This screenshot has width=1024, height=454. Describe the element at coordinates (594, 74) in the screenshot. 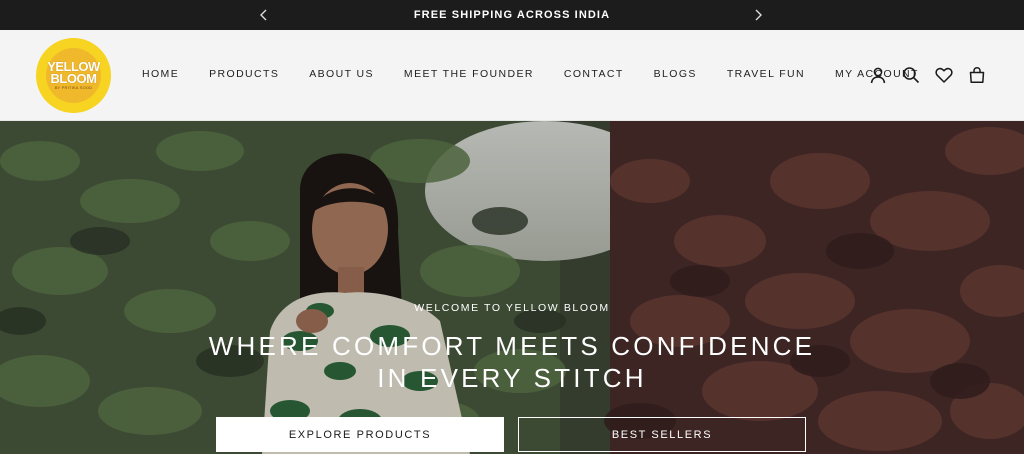

I see `nav-item-contact: CONTACT` at that location.